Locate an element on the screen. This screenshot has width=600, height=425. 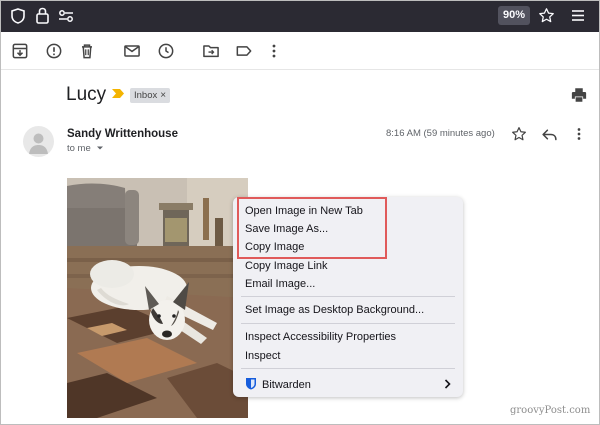
reply-icon is located at coordinates (549, 134).